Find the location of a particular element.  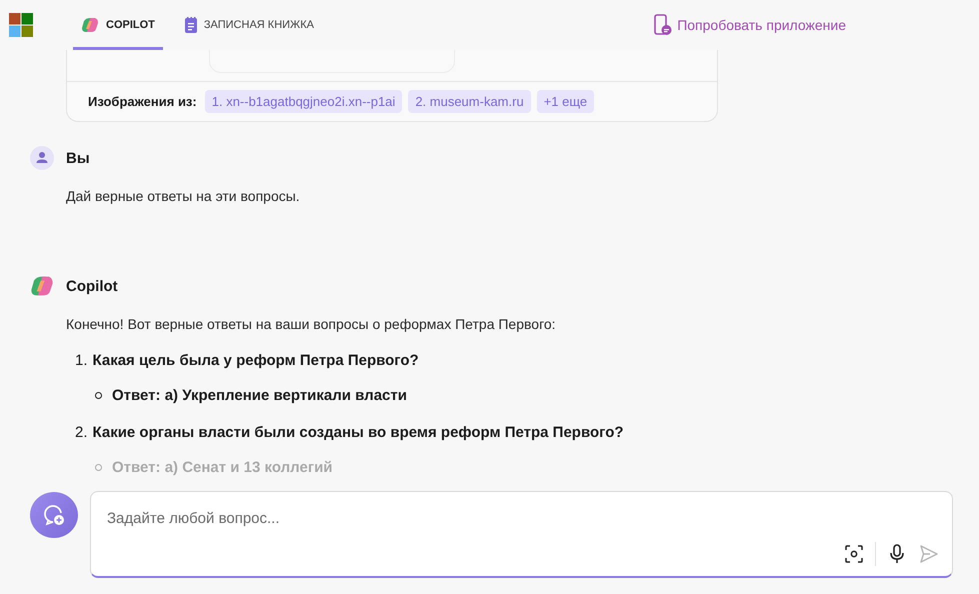

sources-label: Изображения из: is located at coordinates (142, 101).